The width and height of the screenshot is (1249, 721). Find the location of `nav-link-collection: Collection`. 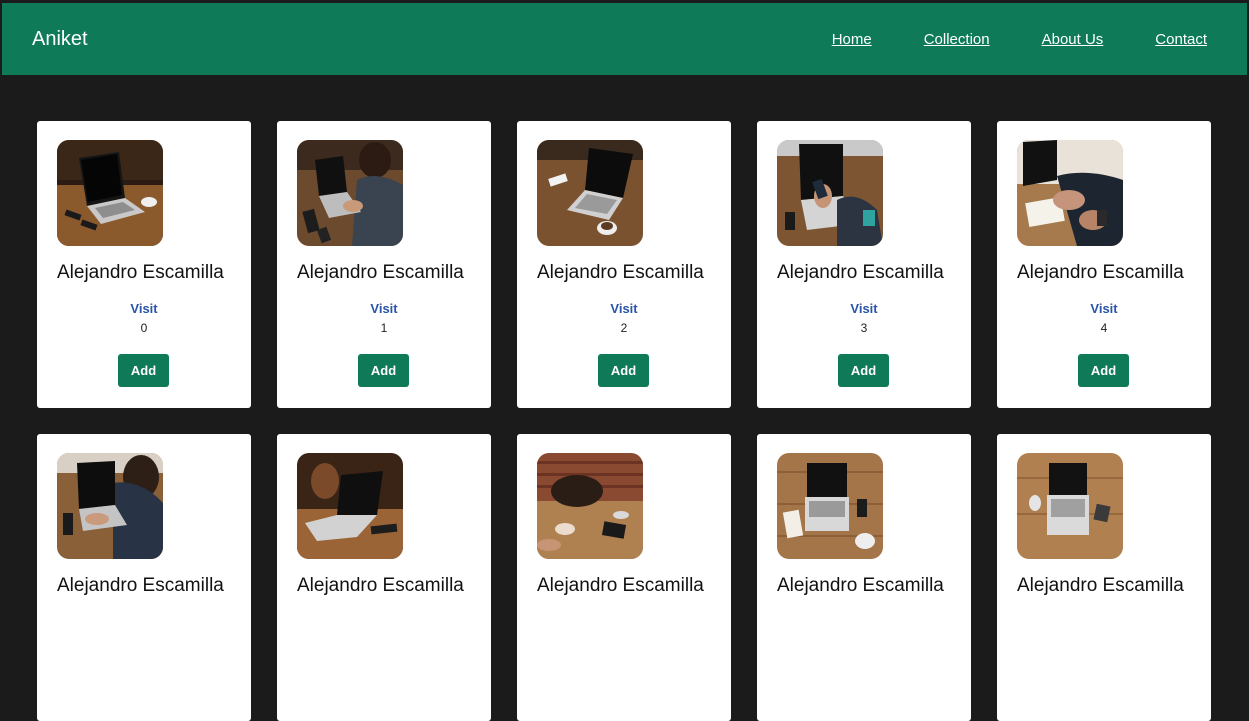

nav-link-collection: Collection is located at coordinates (957, 39).